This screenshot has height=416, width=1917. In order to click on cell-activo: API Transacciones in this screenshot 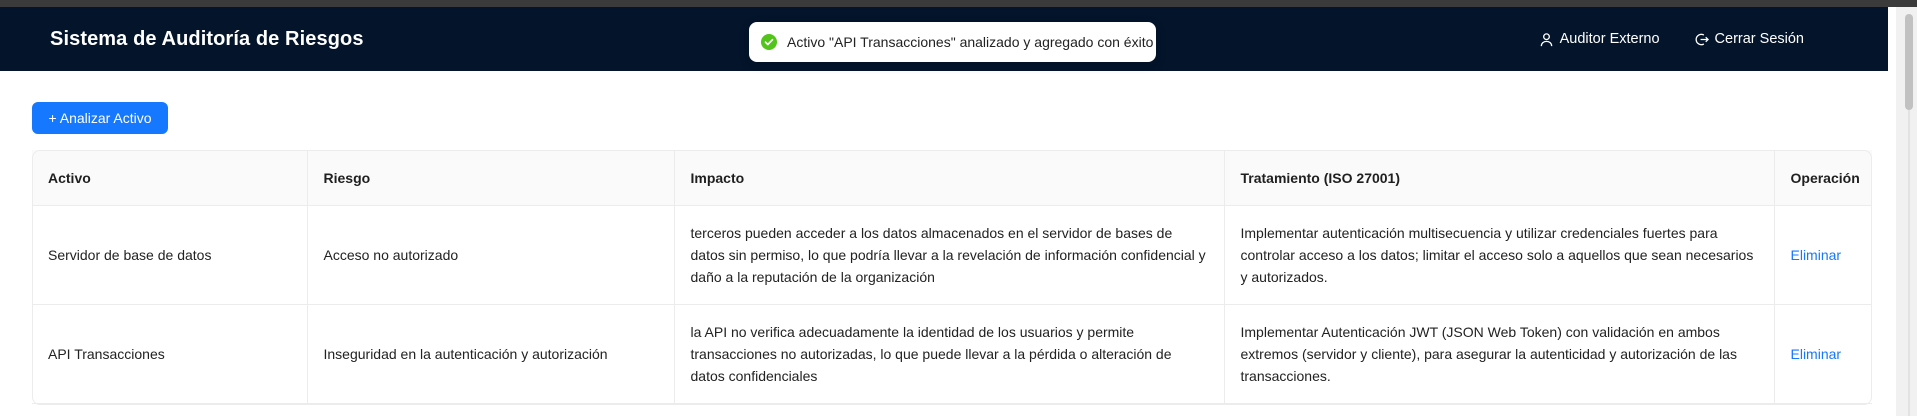, I will do `click(170, 354)`.